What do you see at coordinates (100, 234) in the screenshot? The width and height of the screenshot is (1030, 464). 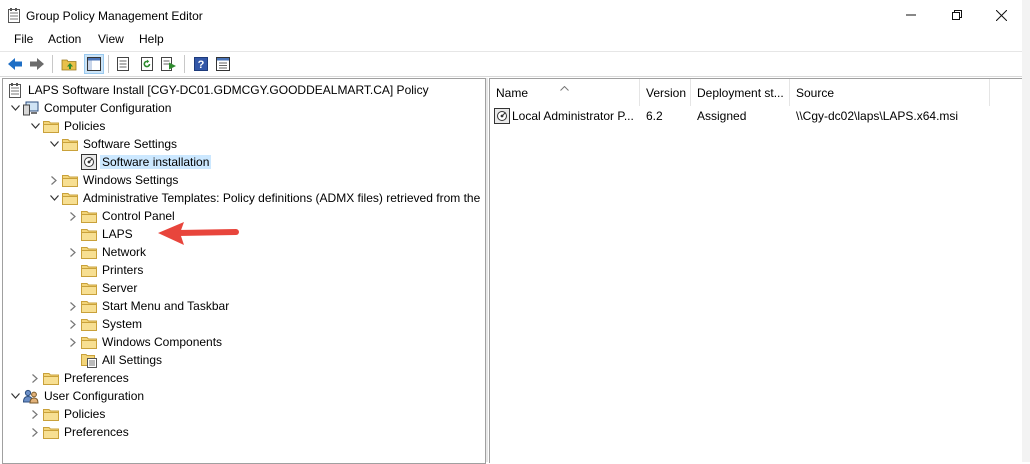 I see `tree-node-laps: LAPS` at bounding box center [100, 234].